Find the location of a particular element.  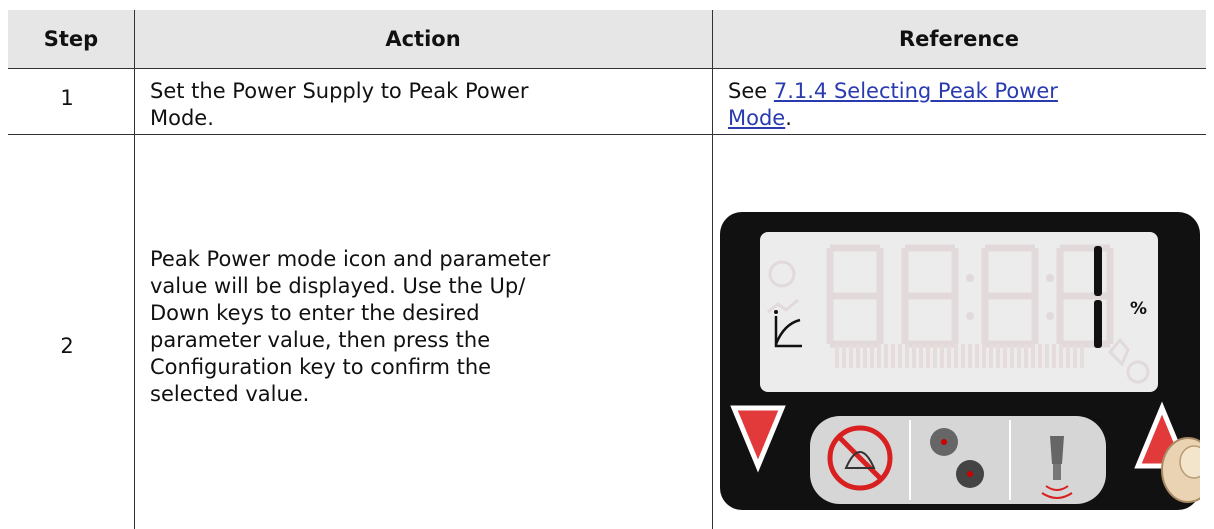

step-number: 2 is located at coordinates (67, 346).